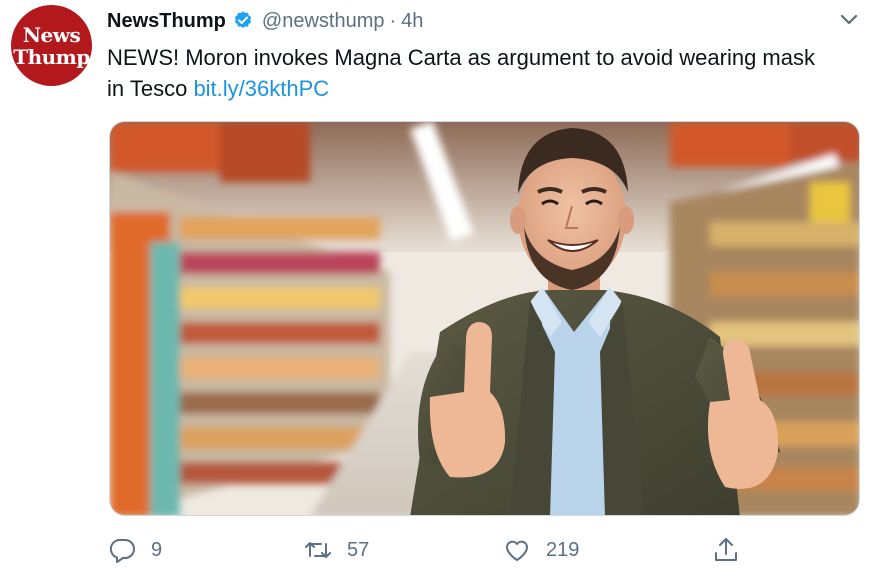 This screenshot has width=872, height=583. Describe the element at coordinates (243, 21) in the screenshot. I see `verified-badge-icon` at that location.